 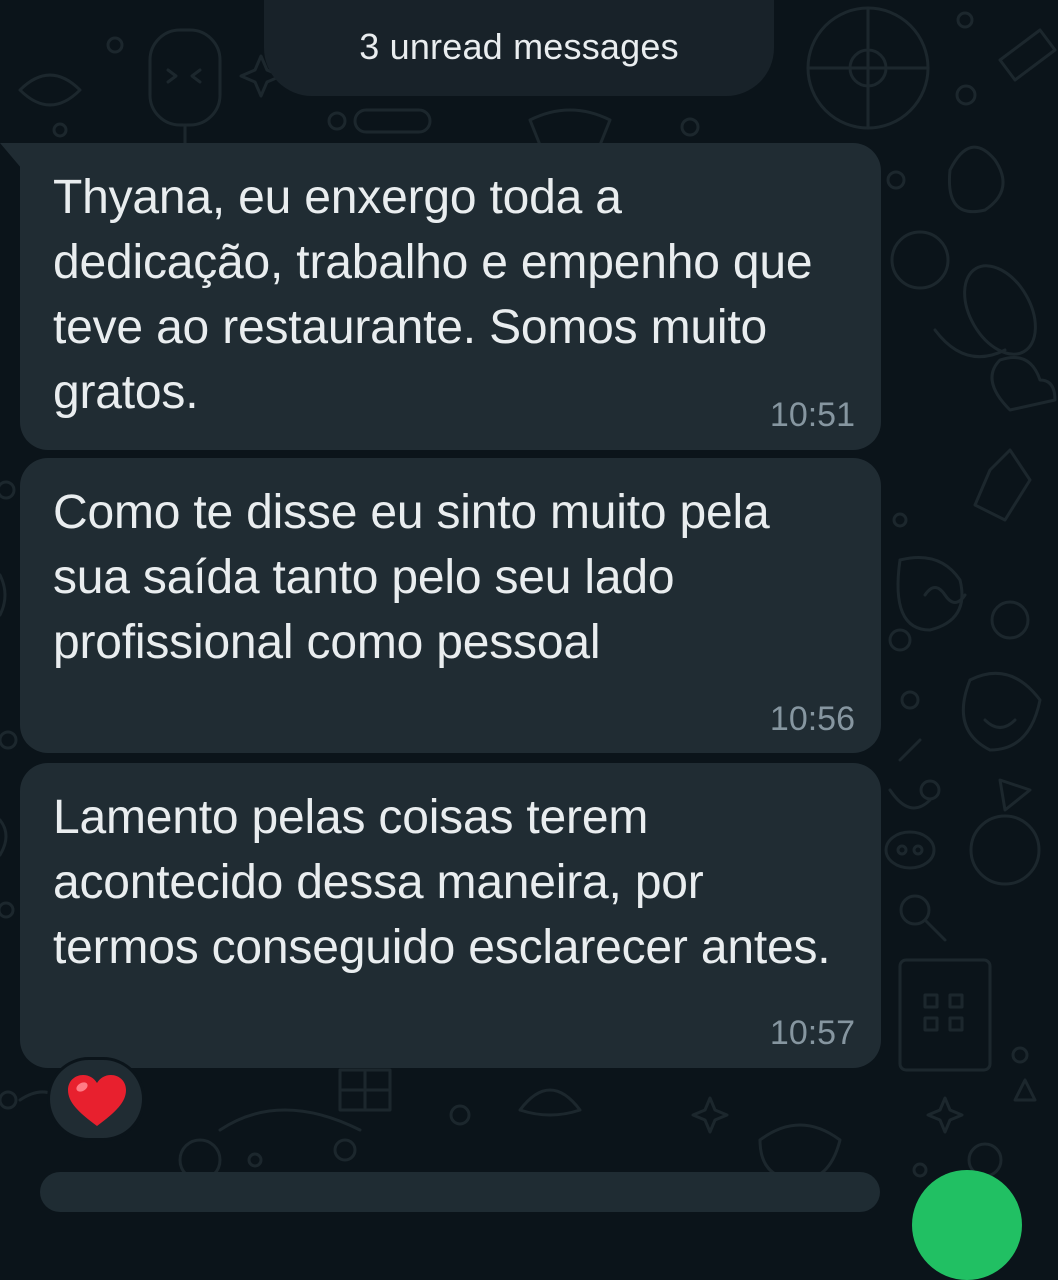 I want to click on message-reaction, so click(x=96, y=1099).